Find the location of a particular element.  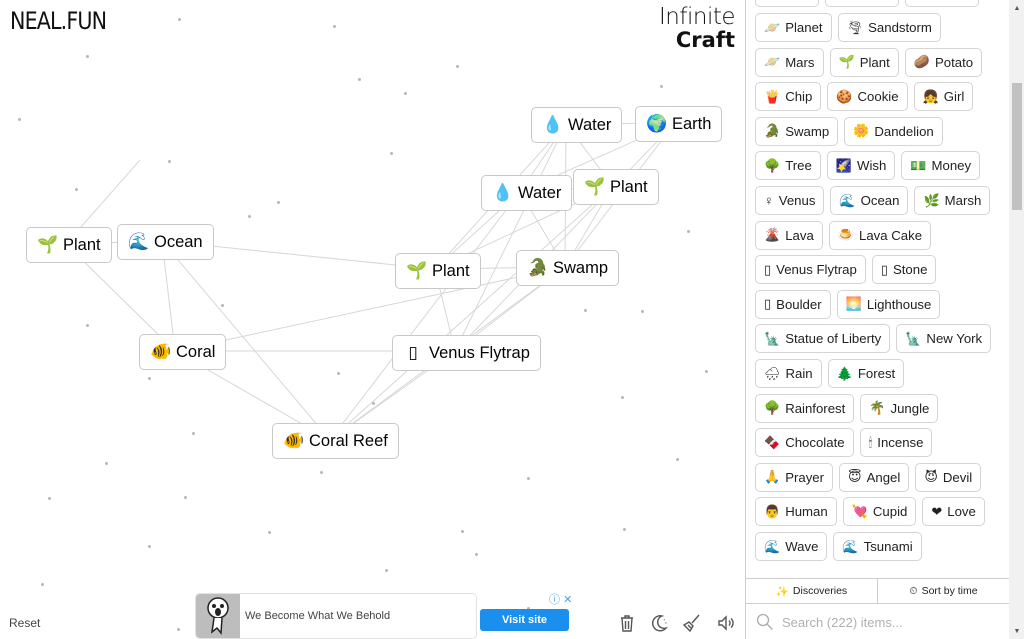

sound-icon is located at coordinates (726, 623).